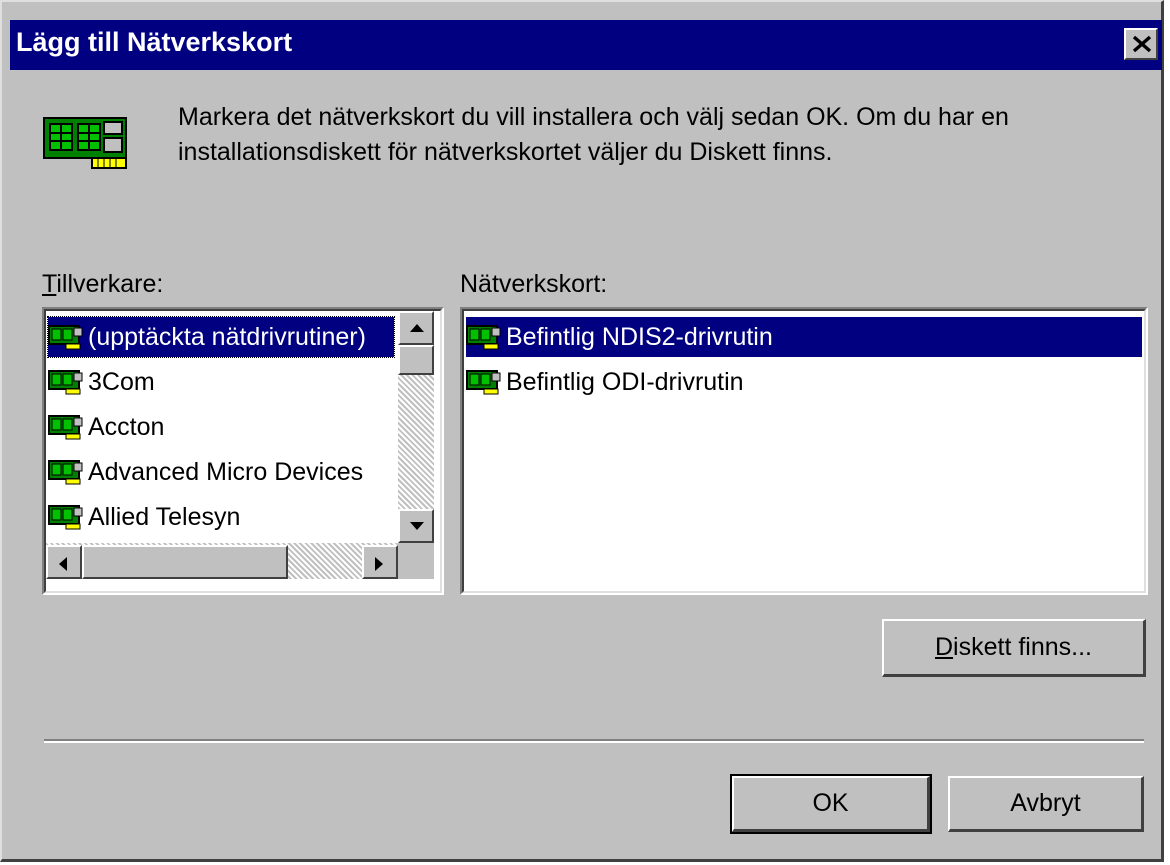 This screenshot has height=865, width=1170. Describe the element at coordinates (185, 562) in the screenshot. I see `horizontal-scroll-thumb` at that location.